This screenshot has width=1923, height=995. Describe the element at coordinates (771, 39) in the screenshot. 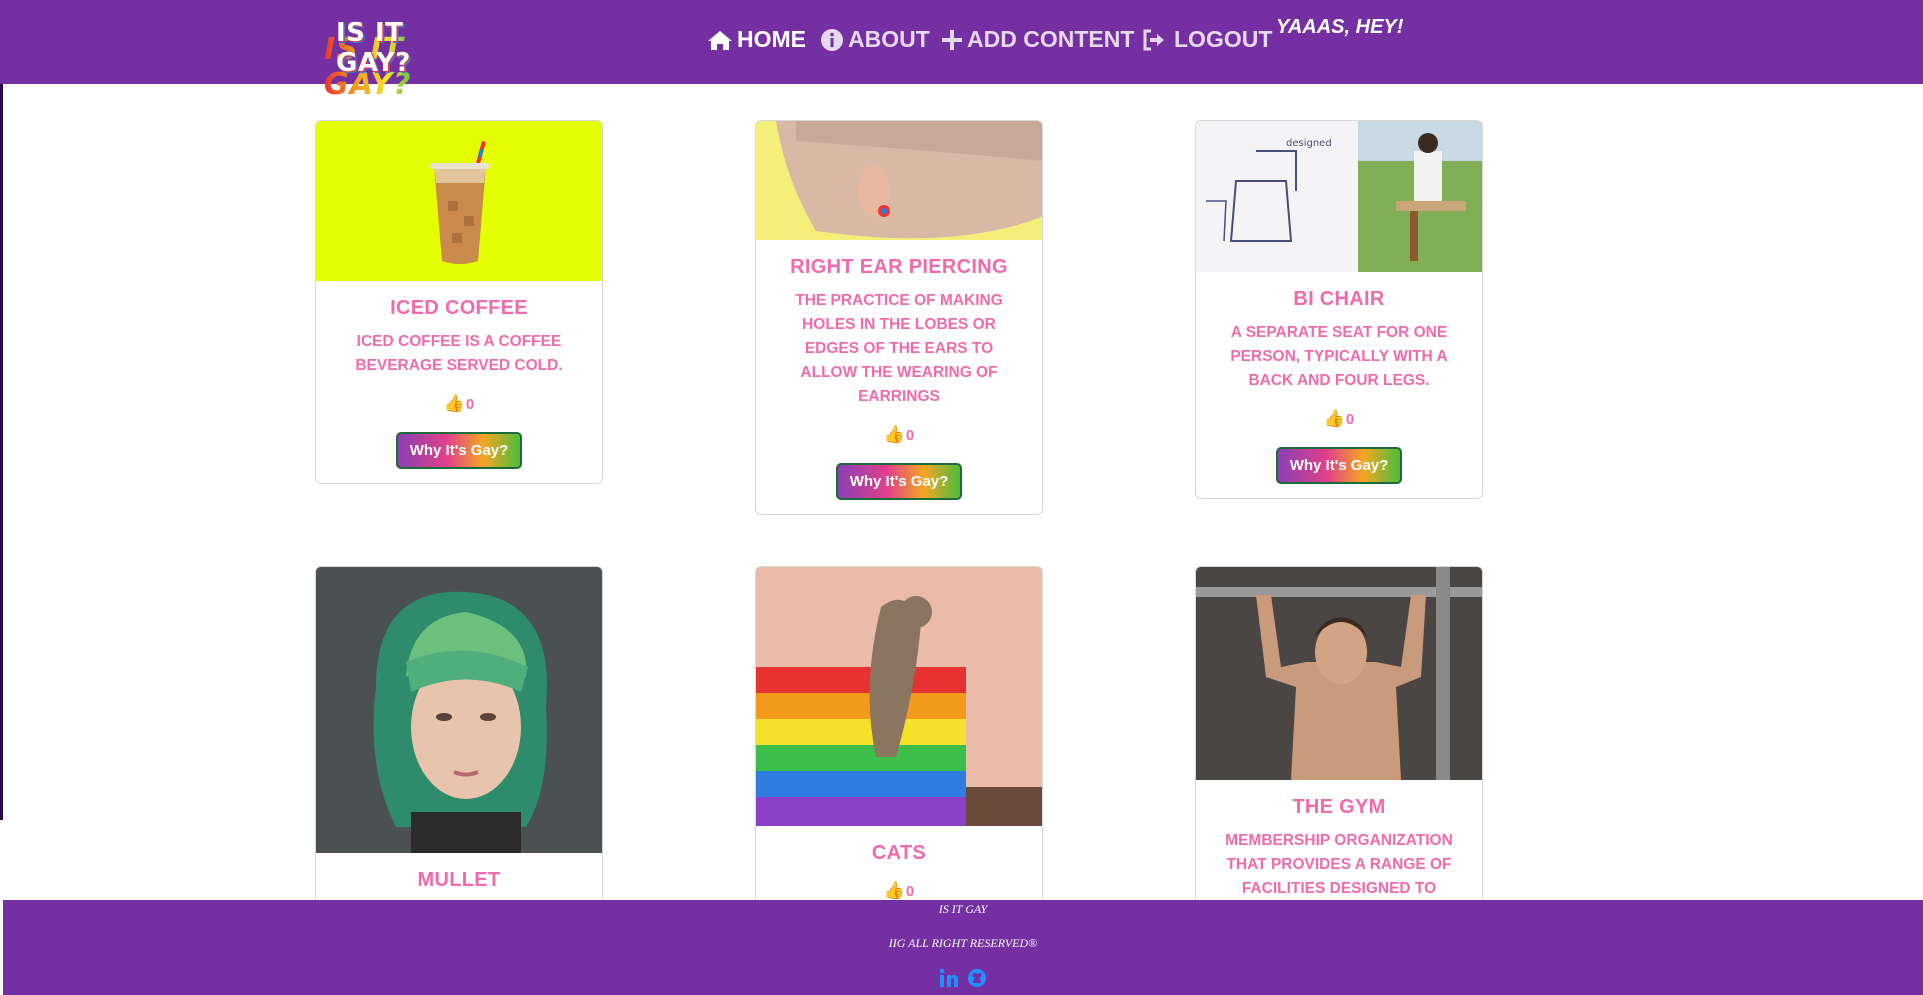

I see `nav-home-label: HOME` at that location.